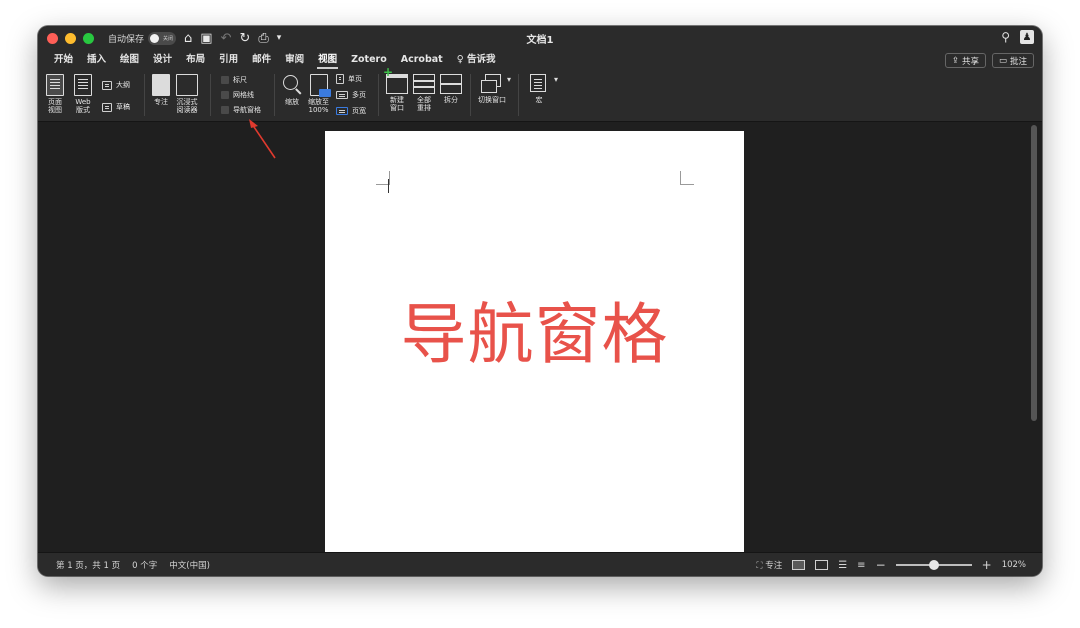  What do you see at coordinates (63, 60) in the screenshot?
I see `tab-home: 开始` at bounding box center [63, 60].